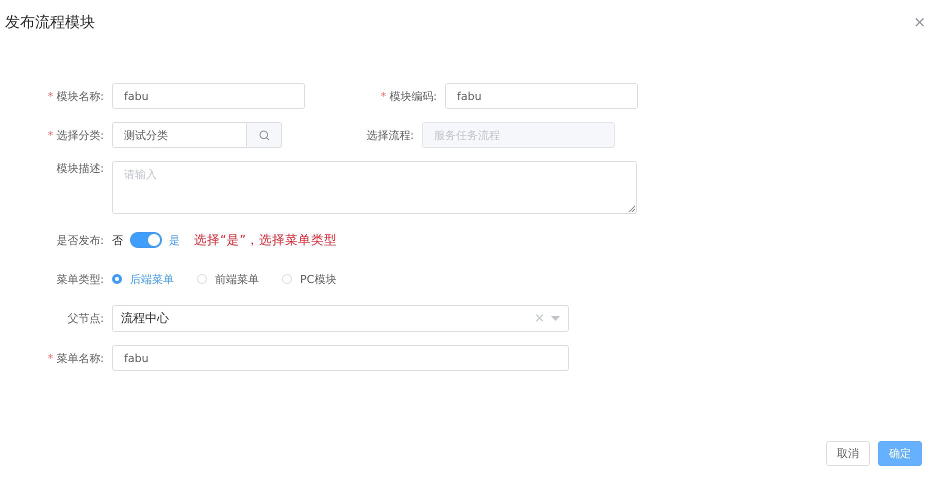 This screenshot has width=940, height=488. Describe the element at coordinates (631, 208) in the screenshot. I see `resize-grip-icon` at that location.